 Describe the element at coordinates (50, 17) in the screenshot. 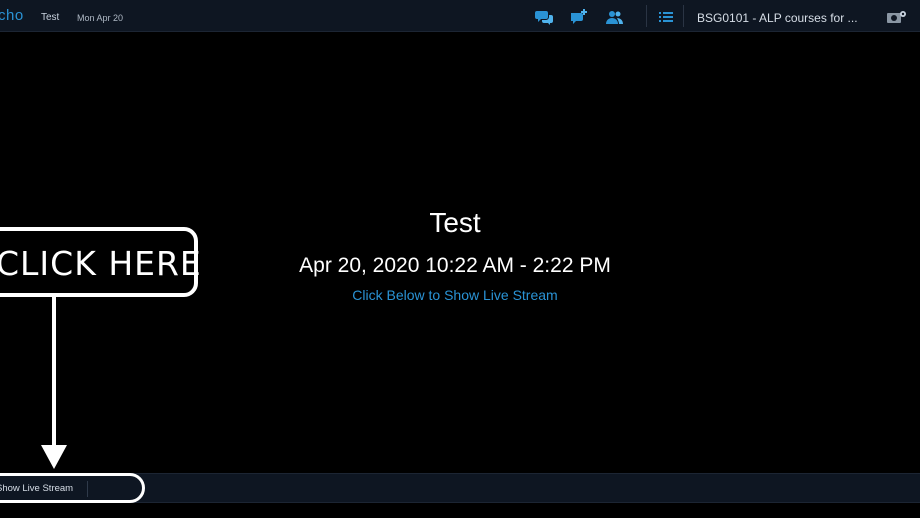

I see `session-title: Test` at that location.